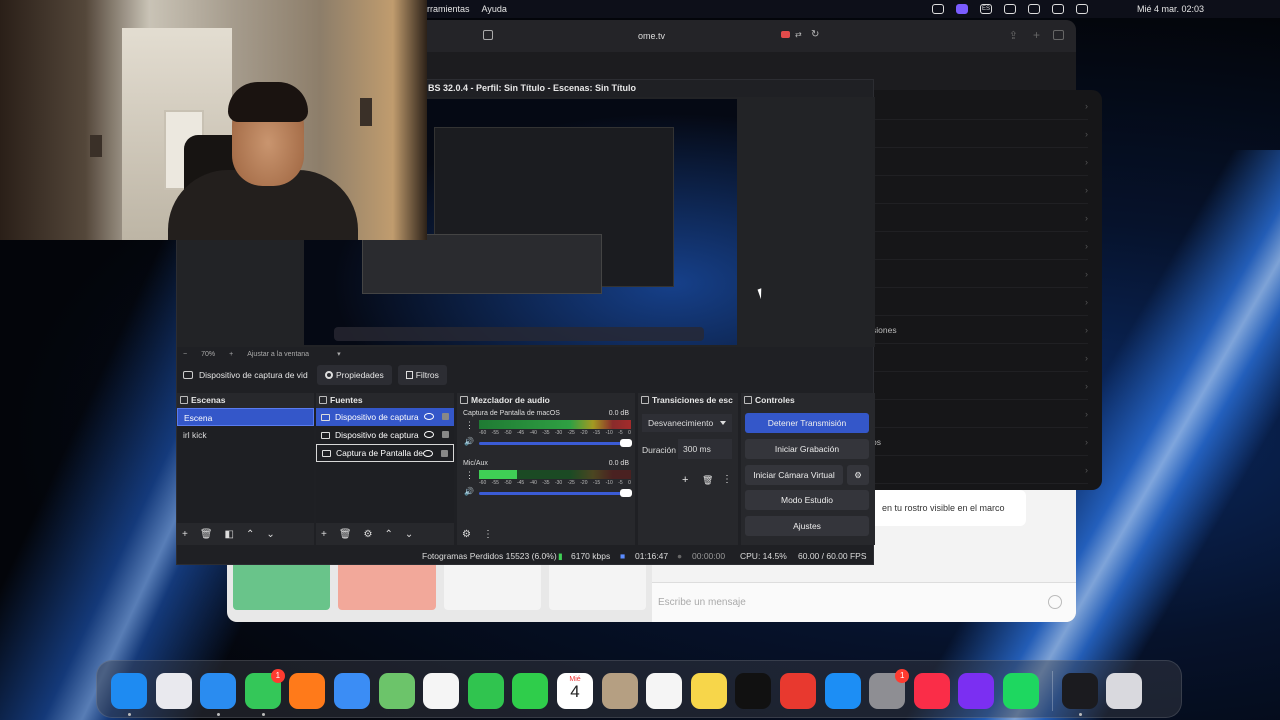 The height and width of the screenshot is (720, 1280). What do you see at coordinates (807, 500) in the screenshot?
I see `studio-mode-button: Modo Estudio` at bounding box center [807, 500].